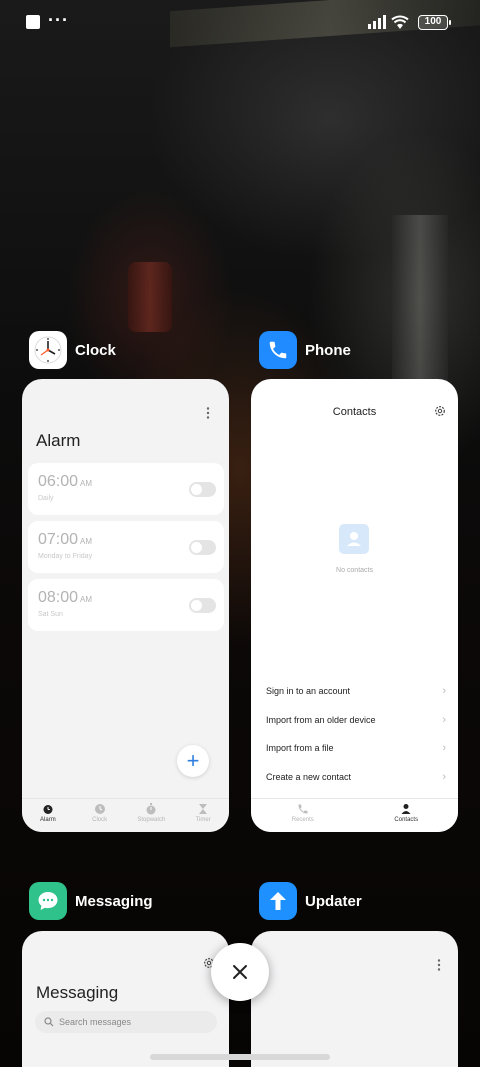 The height and width of the screenshot is (1067, 480). What do you see at coordinates (46, 498) in the screenshot?
I see `alarm-repeat: Daily` at bounding box center [46, 498].